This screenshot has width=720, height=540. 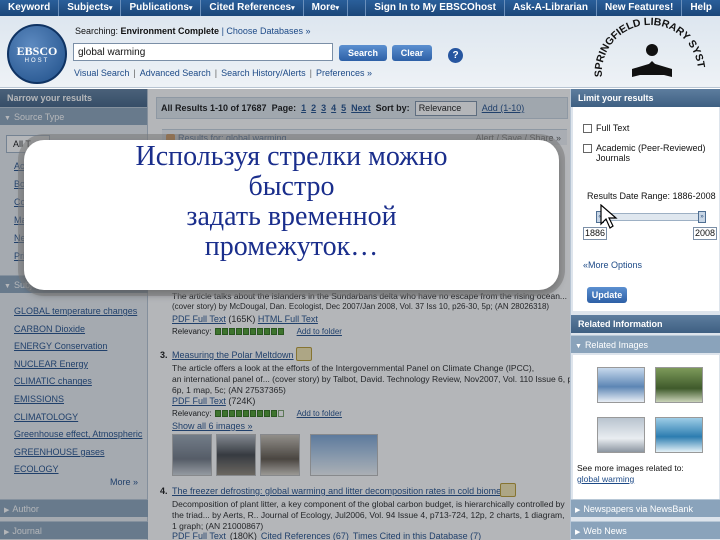 What do you see at coordinates (326, 8) in the screenshot?
I see `nav-more: More▾` at bounding box center [326, 8].